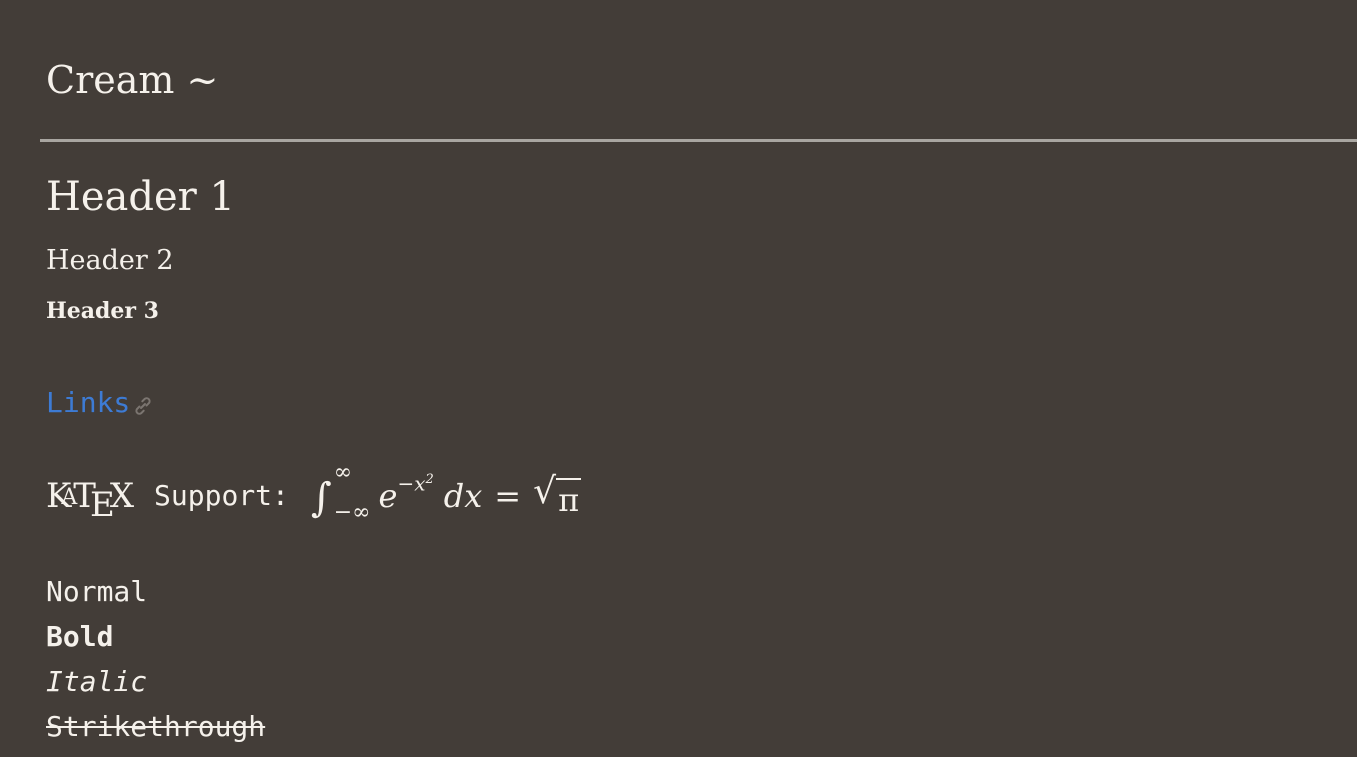 Image resolution: width=1357 pixels, height=757 pixels. I want to click on horizontal-rule, so click(698, 140).